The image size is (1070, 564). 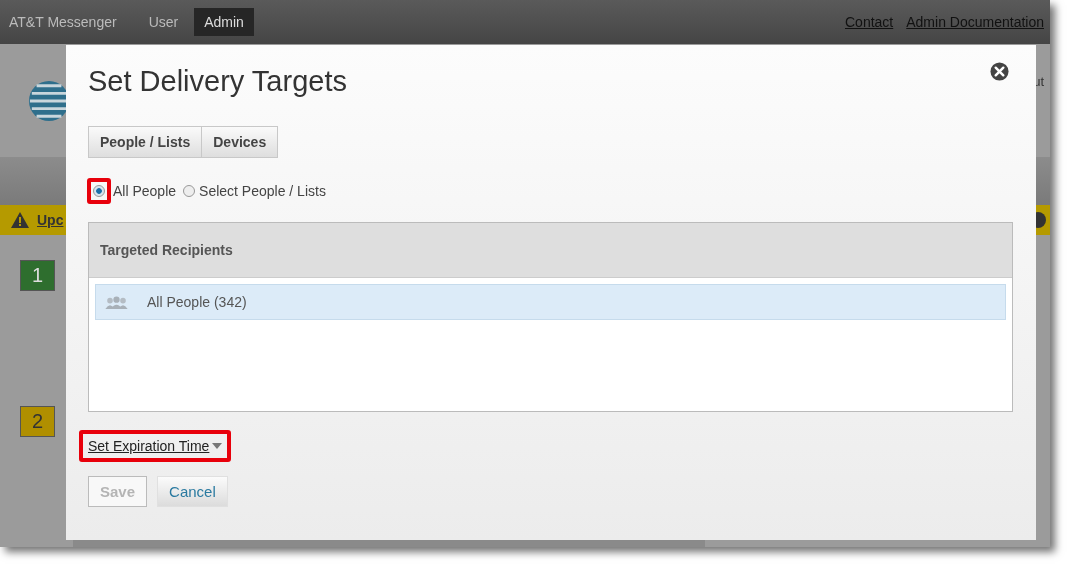 I want to click on radio-label: Select People / Lists, so click(x=262, y=191).